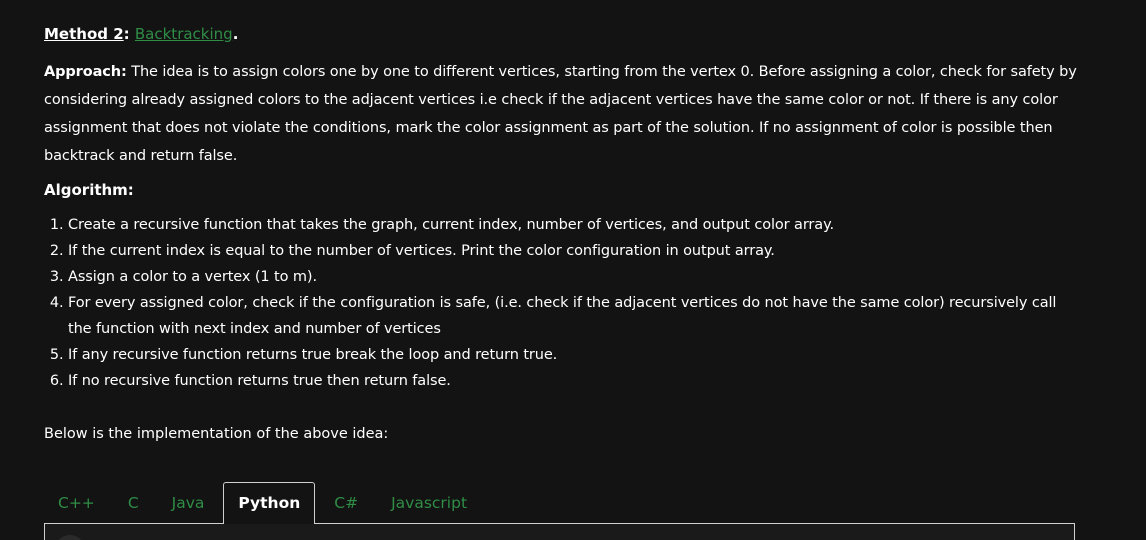 The height and width of the screenshot is (540, 1146). Describe the element at coordinates (188, 503) in the screenshot. I see `tab-java: Java` at that location.